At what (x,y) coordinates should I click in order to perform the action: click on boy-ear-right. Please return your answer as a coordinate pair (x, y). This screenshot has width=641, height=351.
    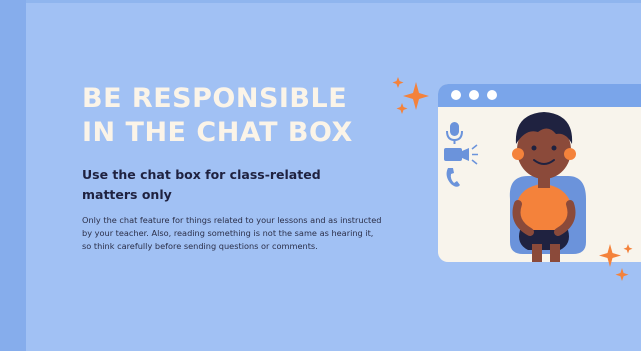
    Looking at the image, I should click on (570, 154).